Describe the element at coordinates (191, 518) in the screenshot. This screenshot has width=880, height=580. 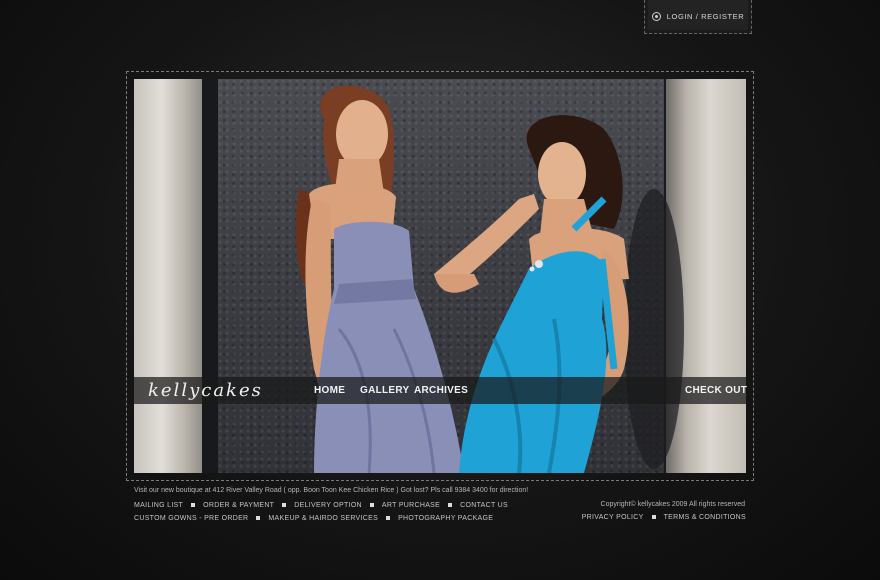
I see `footer-link-custom-gowns: CUSTOM GOWNS - PRE ORDER` at that location.